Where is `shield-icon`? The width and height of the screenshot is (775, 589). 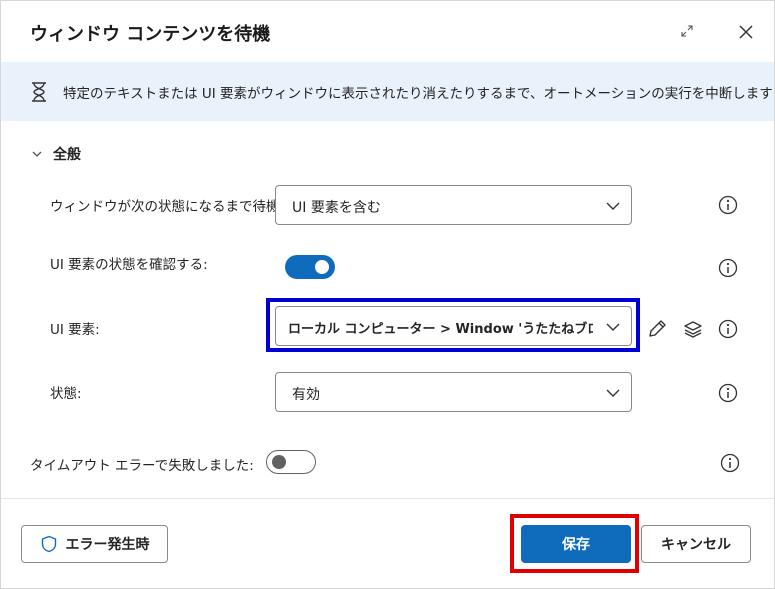
shield-icon is located at coordinates (48, 544).